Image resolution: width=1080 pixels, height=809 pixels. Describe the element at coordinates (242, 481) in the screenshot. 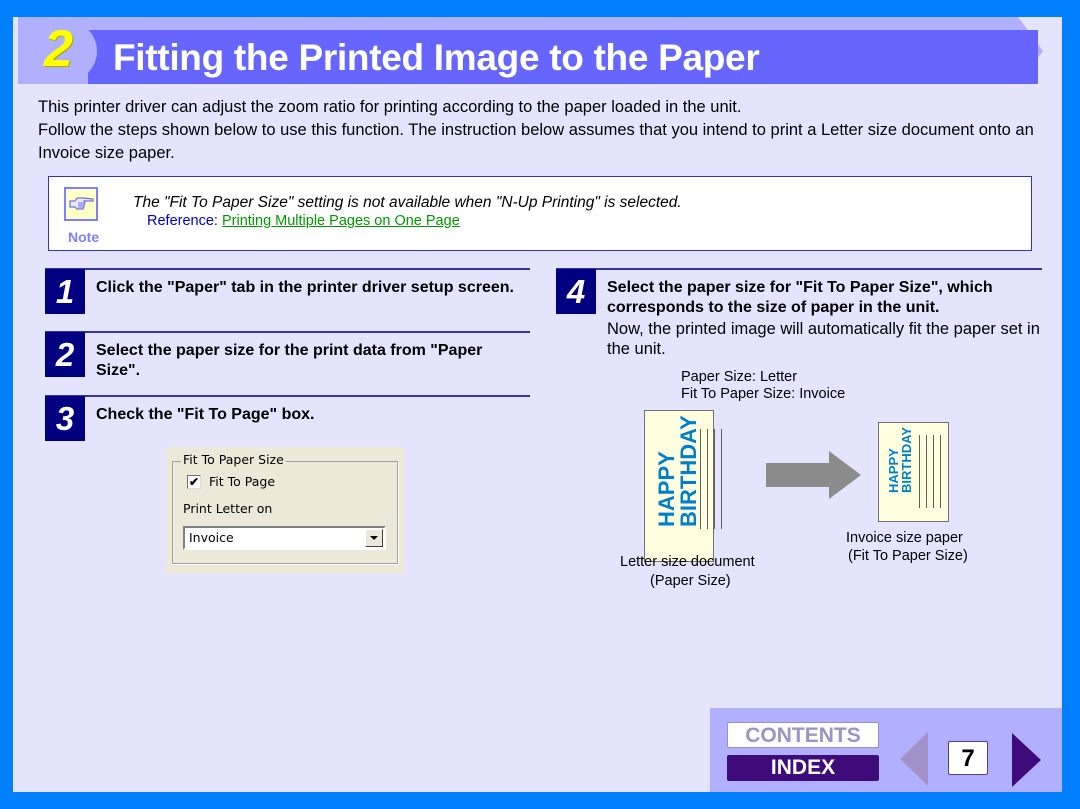

I see `fit-to-page-label: Fit To Page` at that location.